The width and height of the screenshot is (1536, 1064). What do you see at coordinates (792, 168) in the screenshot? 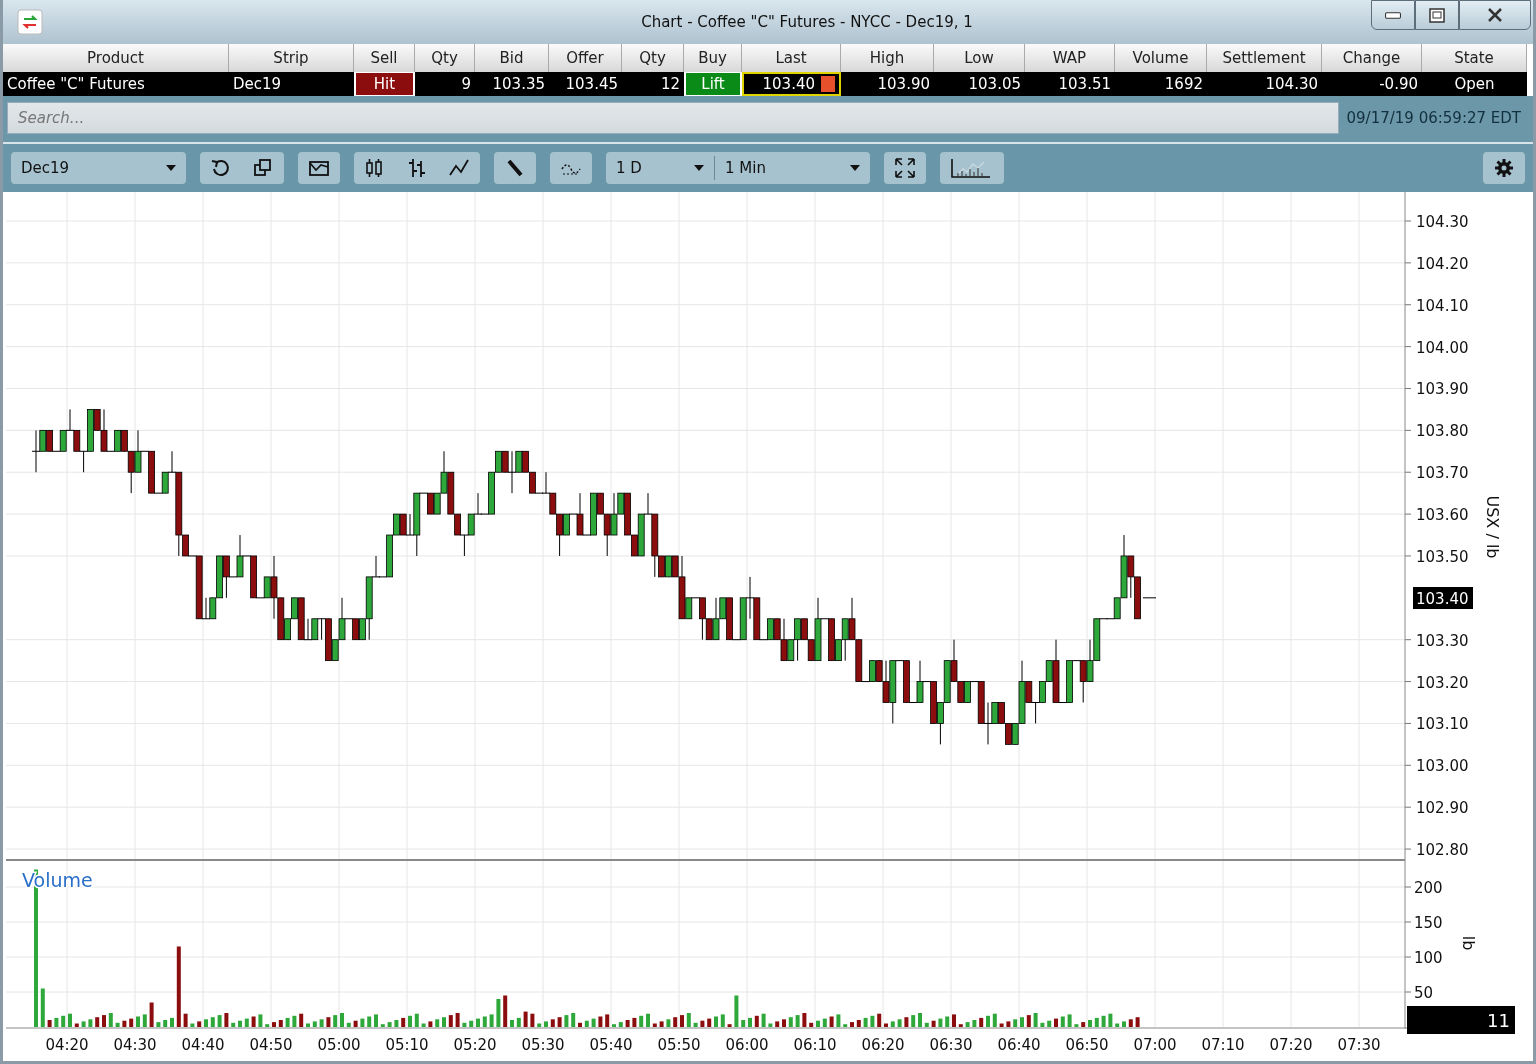
I see `dropdown: 1 Min` at bounding box center [792, 168].